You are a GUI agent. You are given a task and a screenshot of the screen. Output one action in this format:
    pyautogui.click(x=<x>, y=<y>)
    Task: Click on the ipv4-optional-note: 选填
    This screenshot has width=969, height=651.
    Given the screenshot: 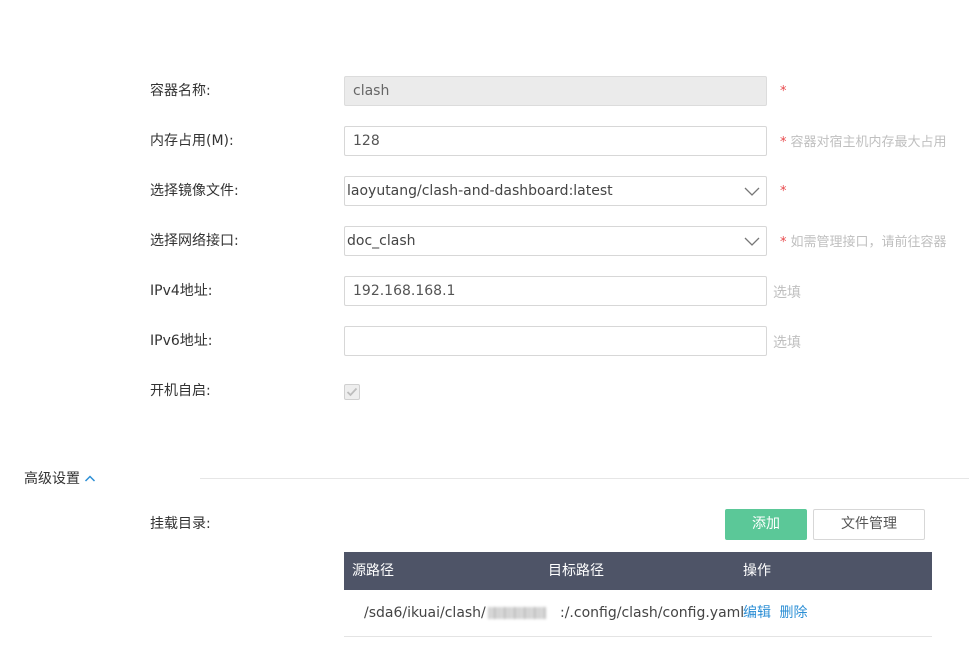 What is the action you would take?
    pyautogui.click(x=787, y=293)
    